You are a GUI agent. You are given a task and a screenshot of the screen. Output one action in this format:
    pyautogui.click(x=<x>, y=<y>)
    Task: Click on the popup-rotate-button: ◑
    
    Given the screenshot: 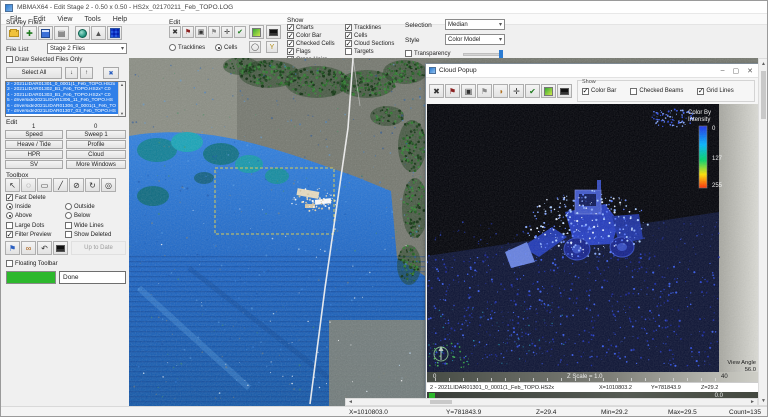 What is the action you would take?
    pyautogui.click(x=500, y=91)
    